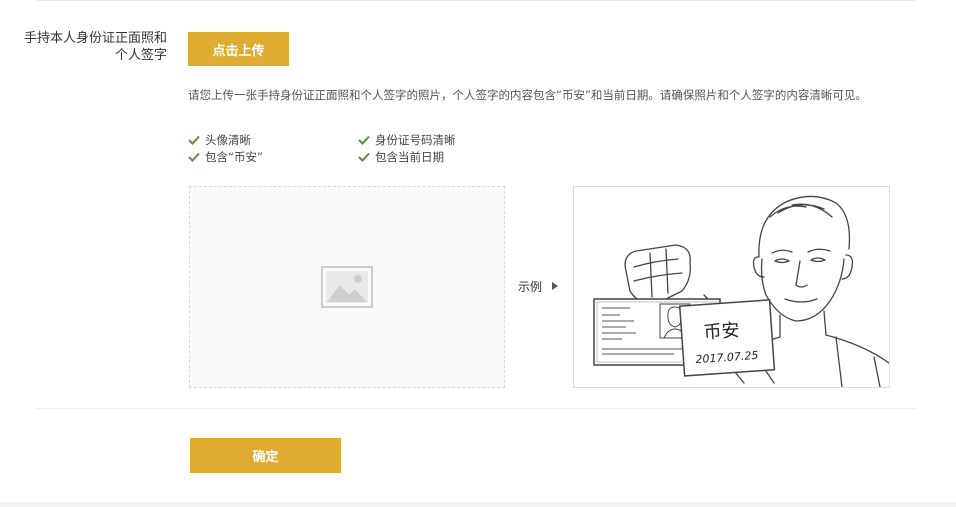 Image resolution: width=956 pixels, height=507 pixels. I want to click on requirement-item: 包含当前日期, so click(401, 157).